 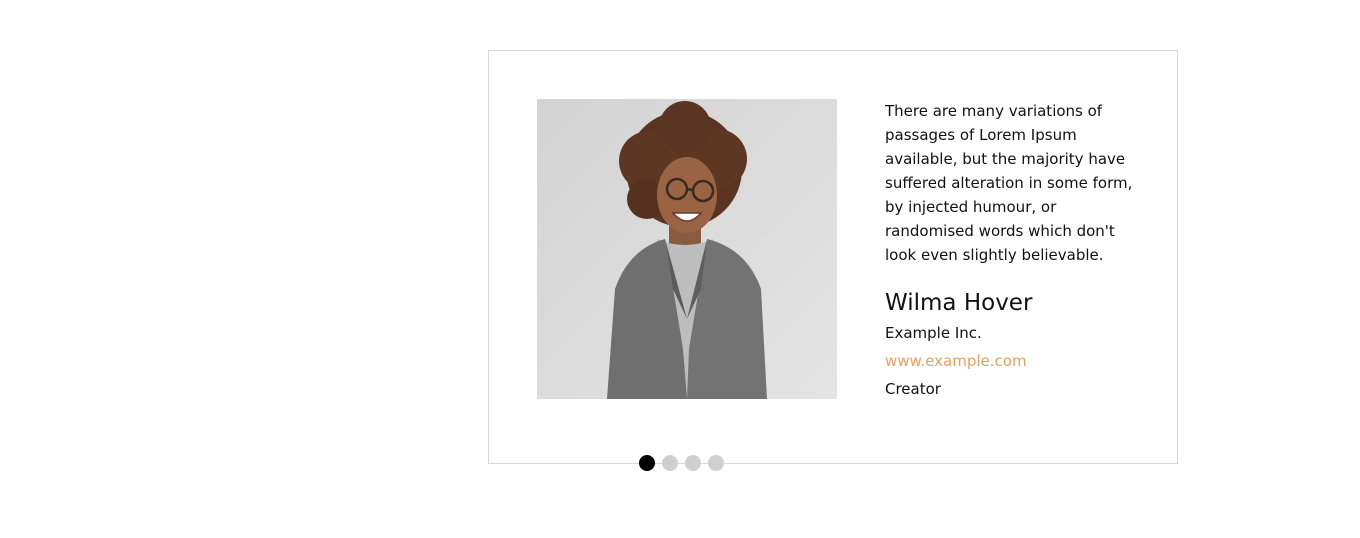 I want to click on carousel-pagination, so click(x=681, y=463).